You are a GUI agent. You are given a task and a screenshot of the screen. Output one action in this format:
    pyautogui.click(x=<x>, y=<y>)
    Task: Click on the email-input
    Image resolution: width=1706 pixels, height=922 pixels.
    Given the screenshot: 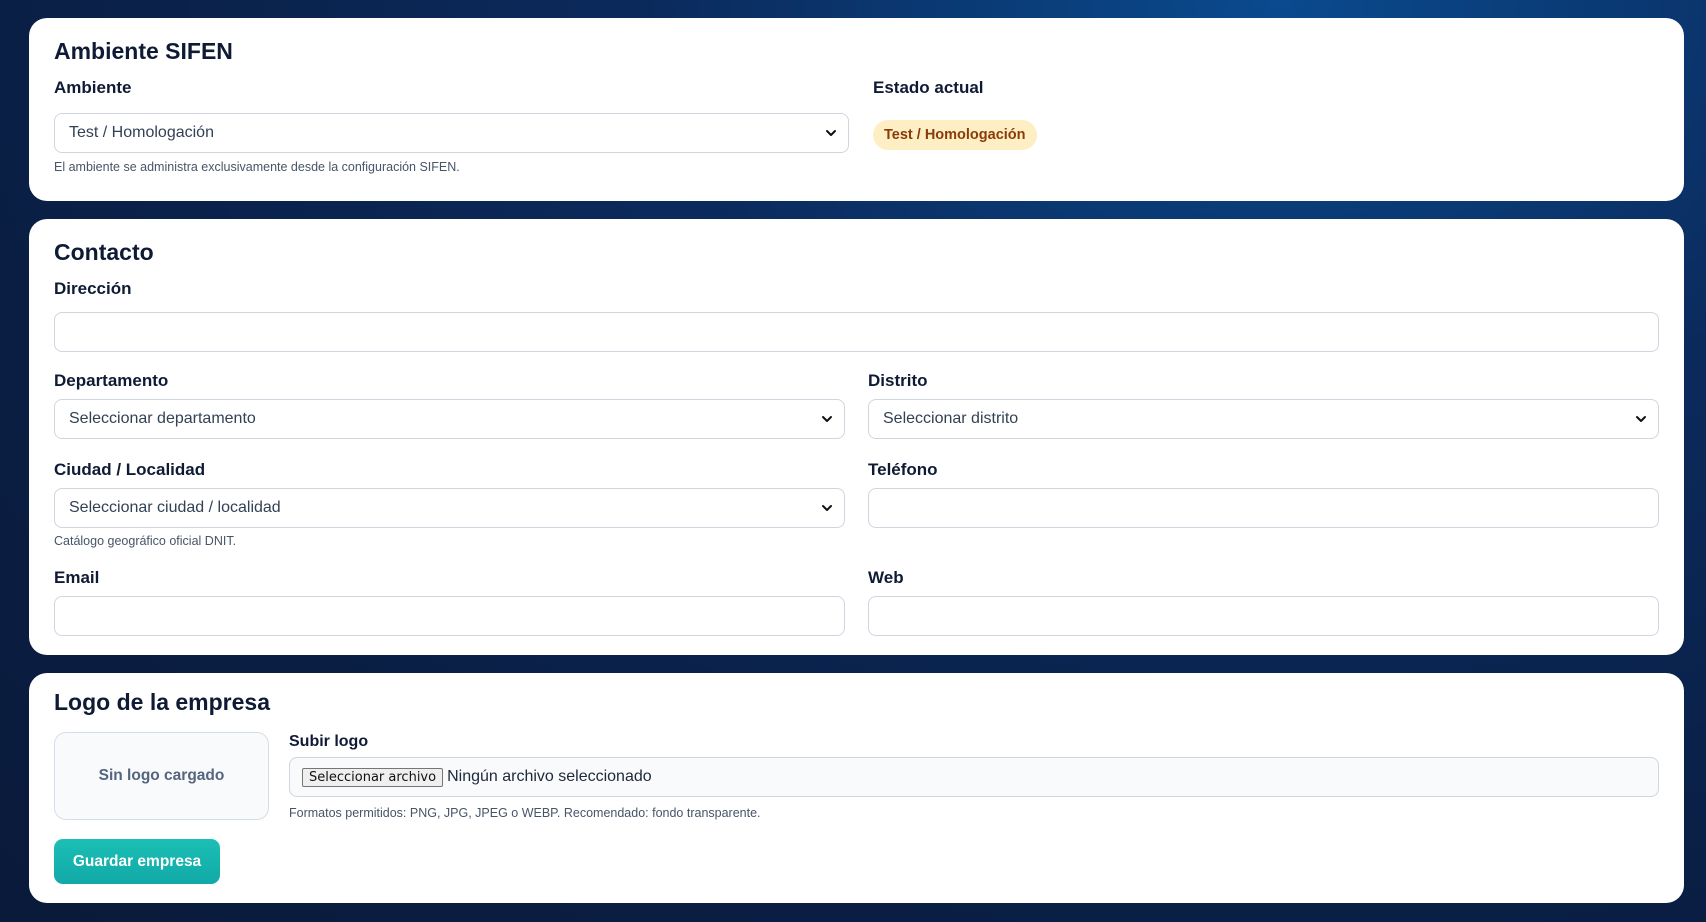 What is the action you would take?
    pyautogui.click(x=449, y=616)
    